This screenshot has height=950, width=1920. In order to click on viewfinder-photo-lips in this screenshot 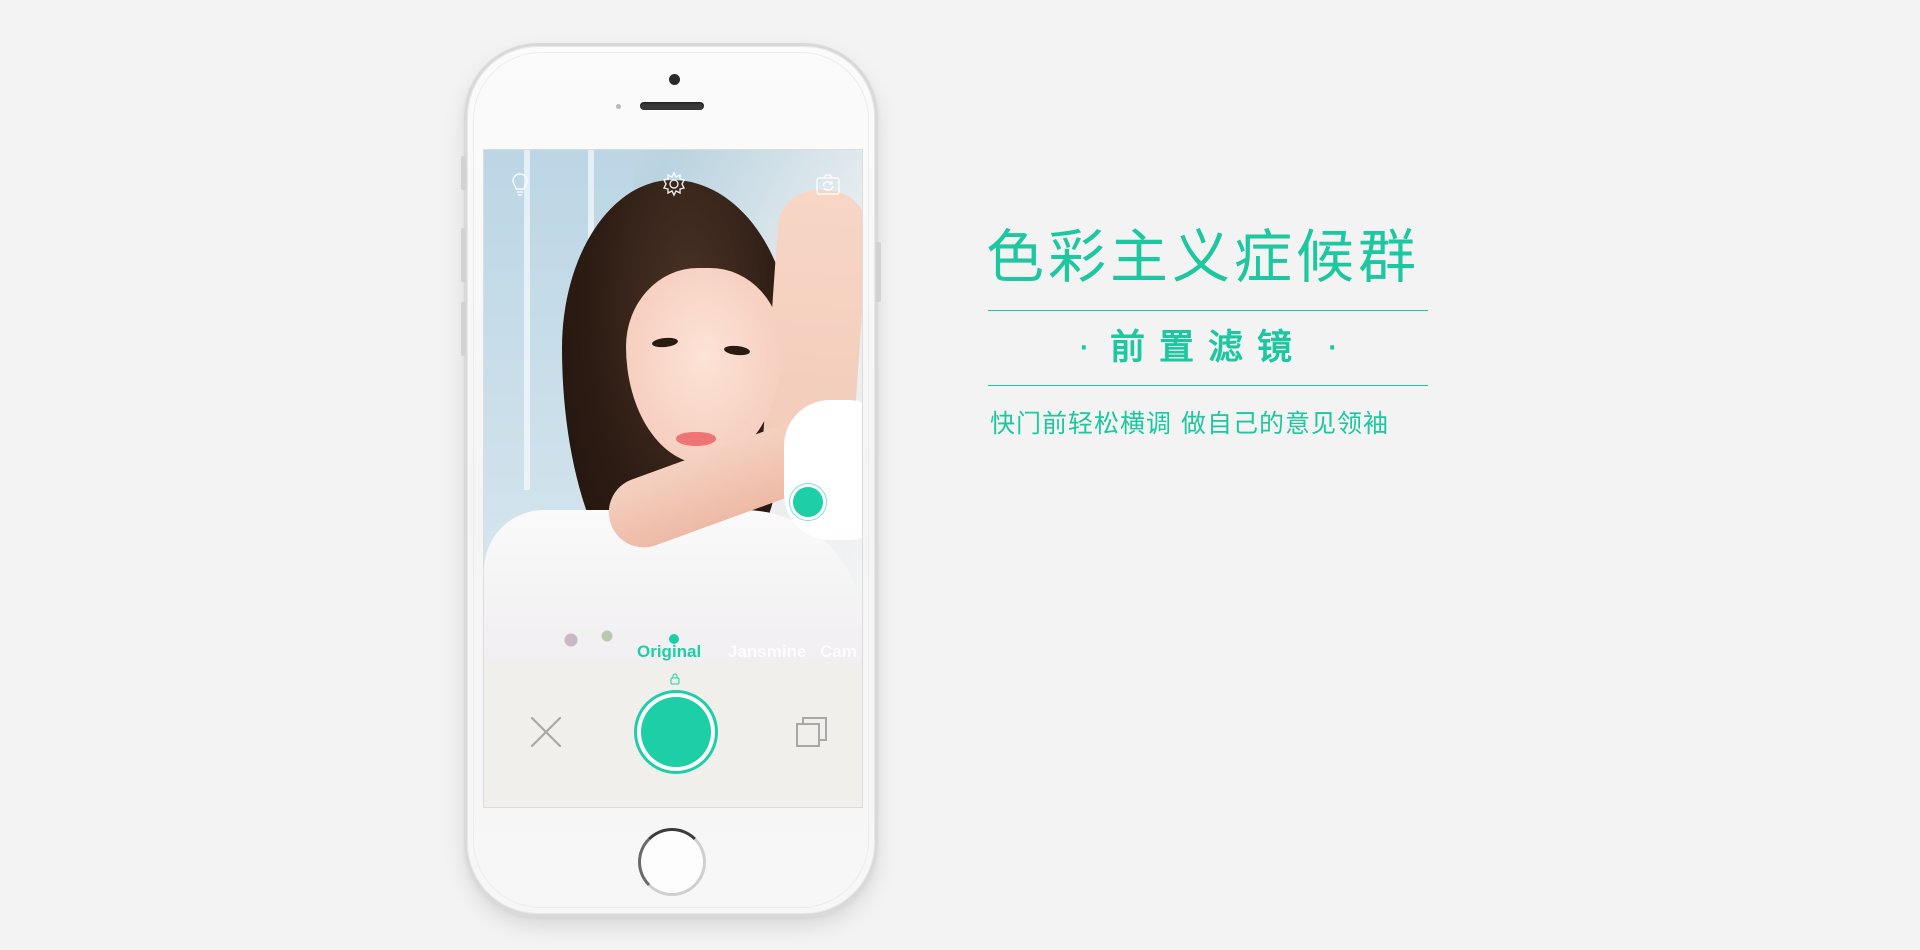, I will do `click(696, 439)`.